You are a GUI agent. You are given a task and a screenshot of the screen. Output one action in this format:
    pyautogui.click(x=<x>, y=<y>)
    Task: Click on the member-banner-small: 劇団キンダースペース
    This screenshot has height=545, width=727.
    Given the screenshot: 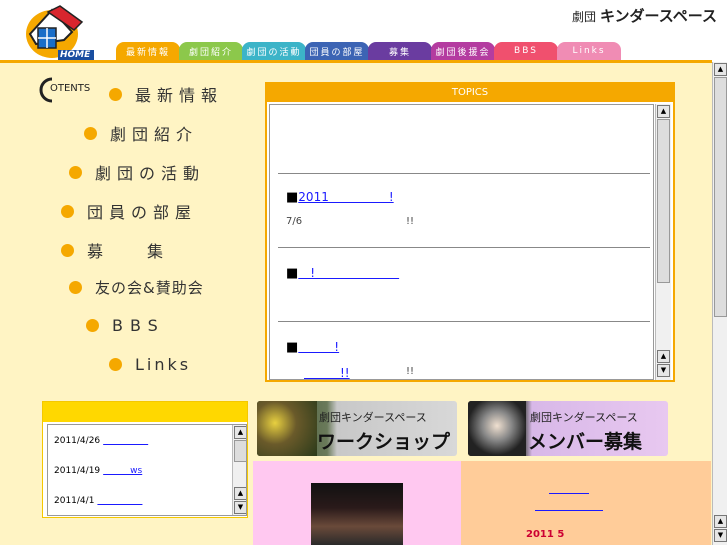 What is the action you would take?
    pyautogui.click(x=584, y=417)
    